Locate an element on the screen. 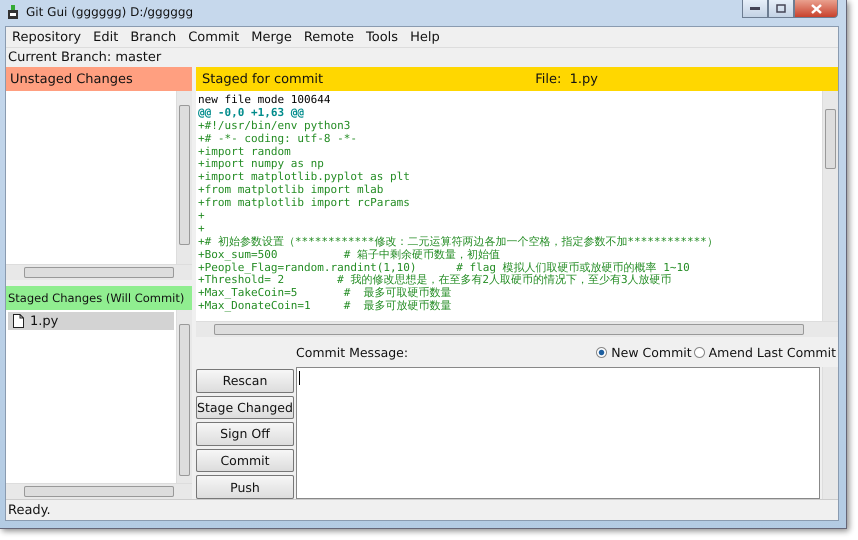  current-branch: Current Branch: master is located at coordinates (84, 58).